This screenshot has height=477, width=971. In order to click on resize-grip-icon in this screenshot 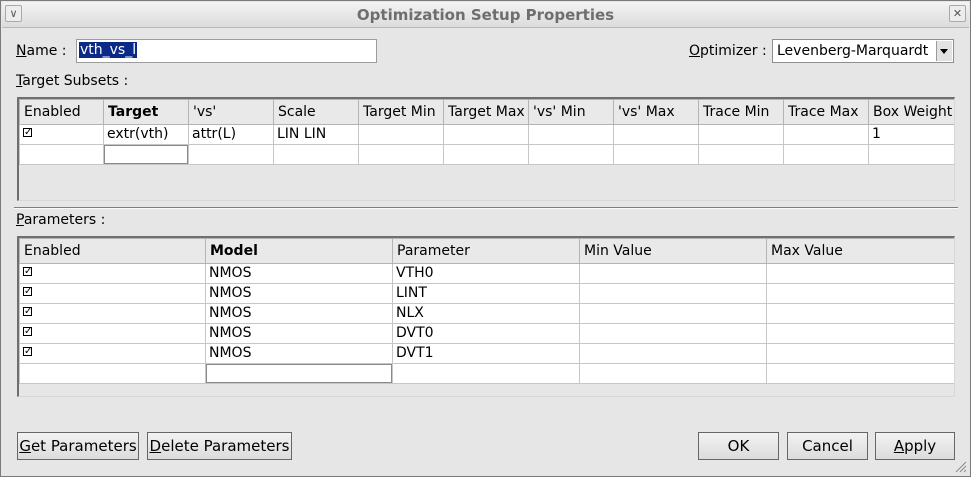, I will do `click(961, 467)`.